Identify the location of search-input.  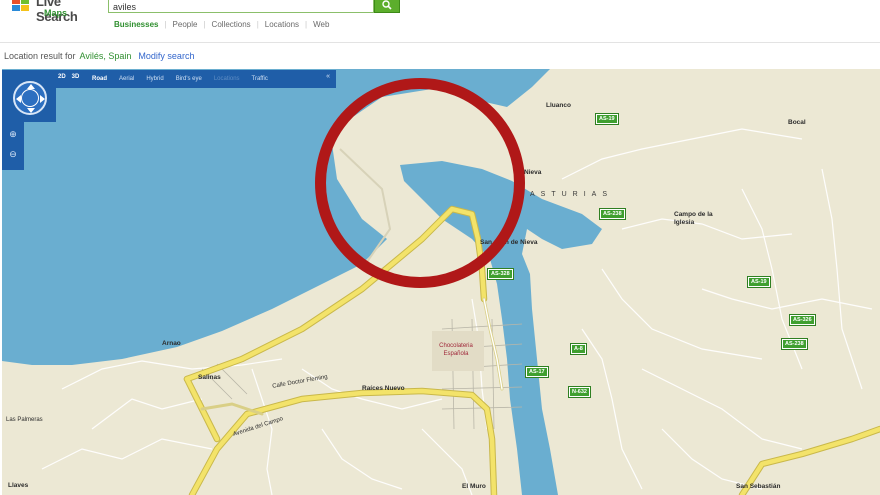
(241, 7).